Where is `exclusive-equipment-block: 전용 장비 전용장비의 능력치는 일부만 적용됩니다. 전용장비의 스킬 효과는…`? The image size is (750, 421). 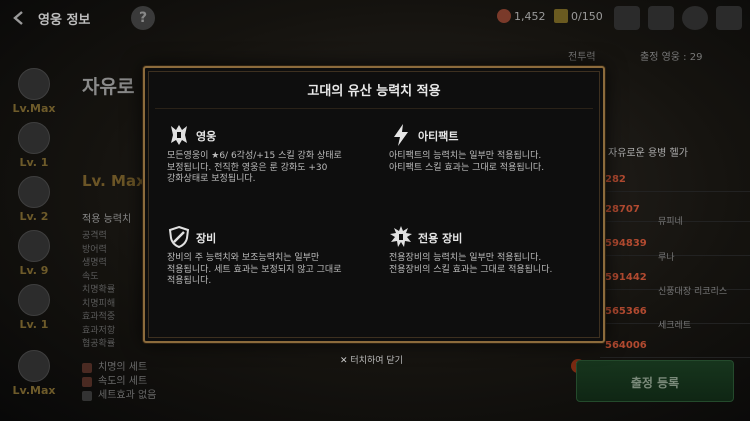 exclusive-equipment-block: 전용 장비 전용장비의 능력치는 일부만 적용됩니다. 전용장비의 스킬 효과는… is located at coordinates (494, 250).